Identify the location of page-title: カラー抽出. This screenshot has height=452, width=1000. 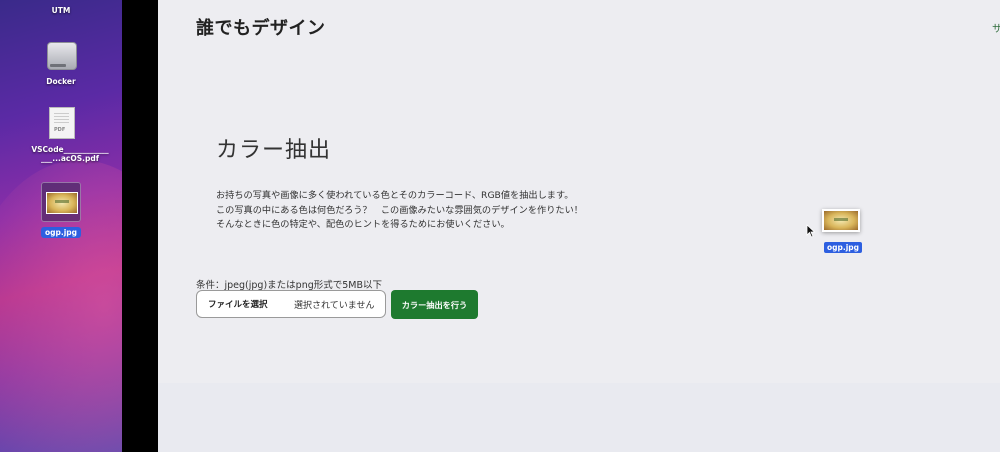
(274, 150).